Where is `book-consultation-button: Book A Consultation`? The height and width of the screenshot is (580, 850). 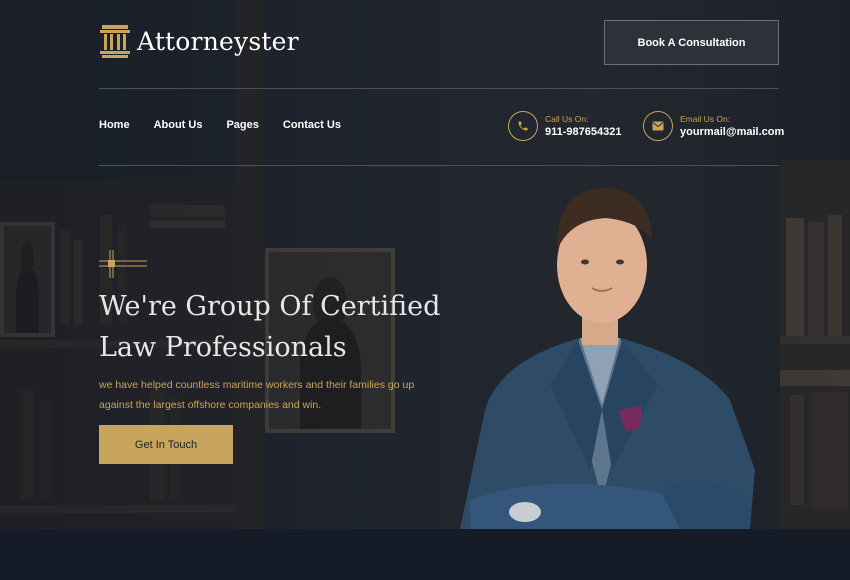 book-consultation-button: Book A Consultation is located at coordinates (691, 42).